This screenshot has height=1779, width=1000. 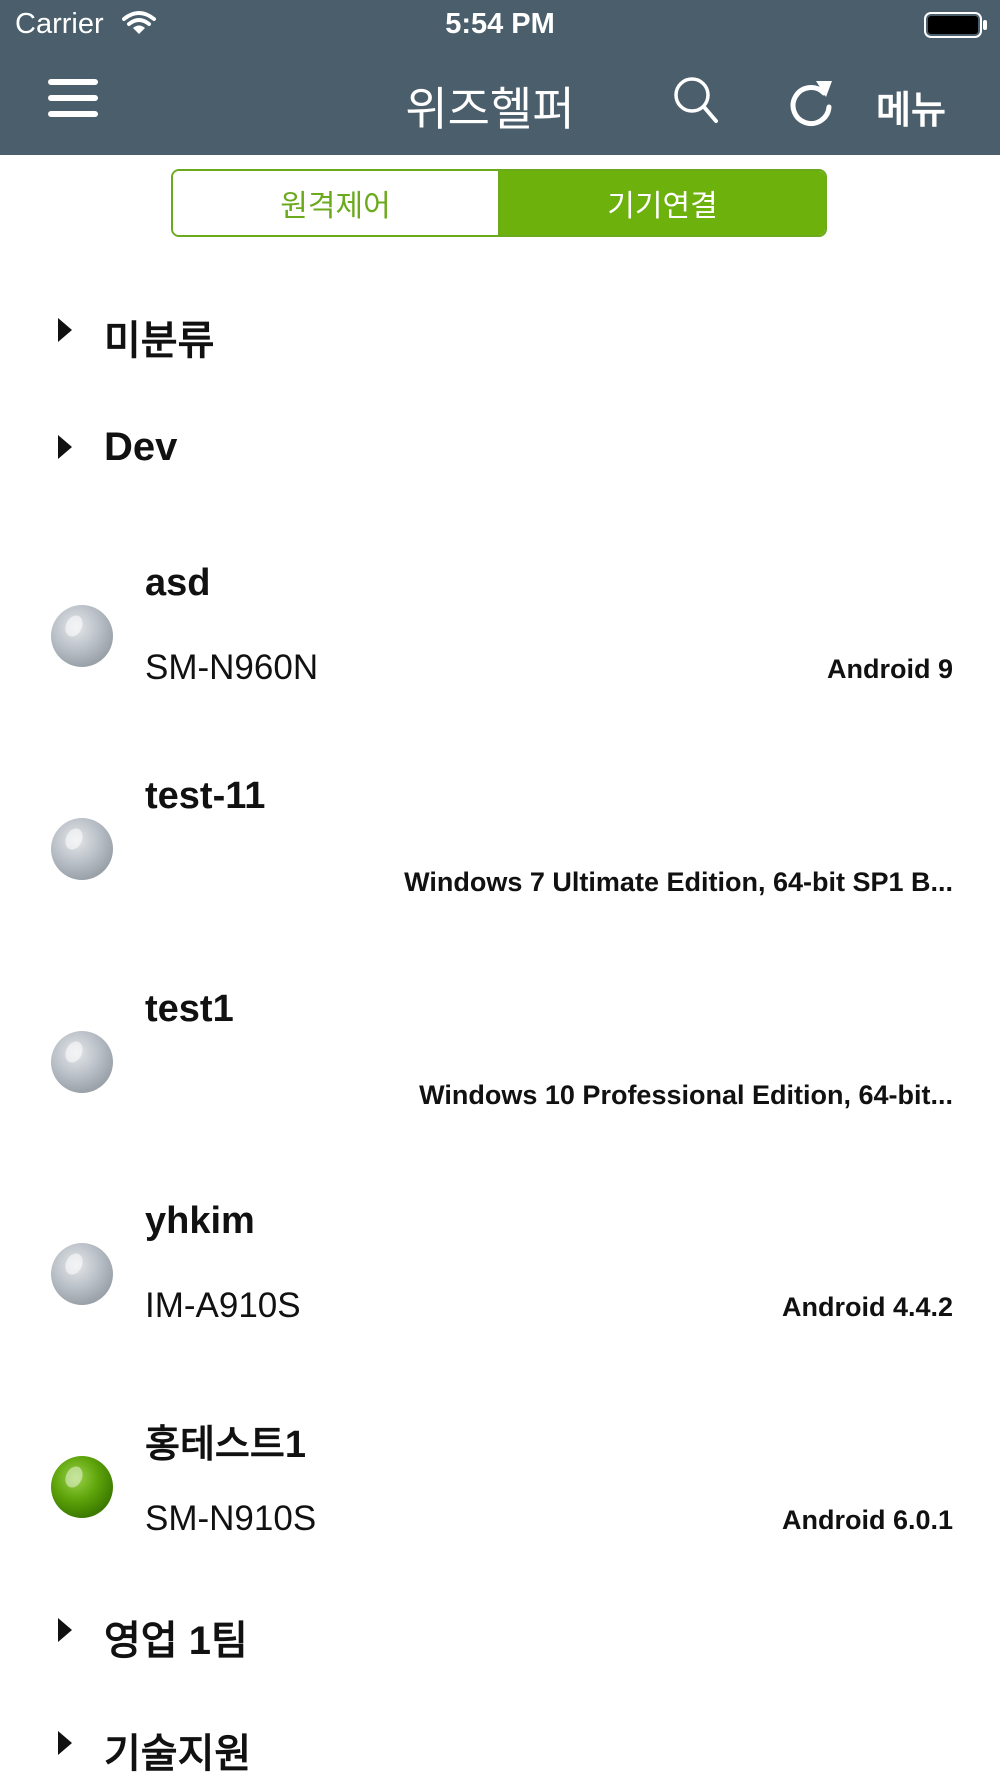 I want to click on group-row-sales-team-1: 영업 1팀, so click(x=500, y=1631).